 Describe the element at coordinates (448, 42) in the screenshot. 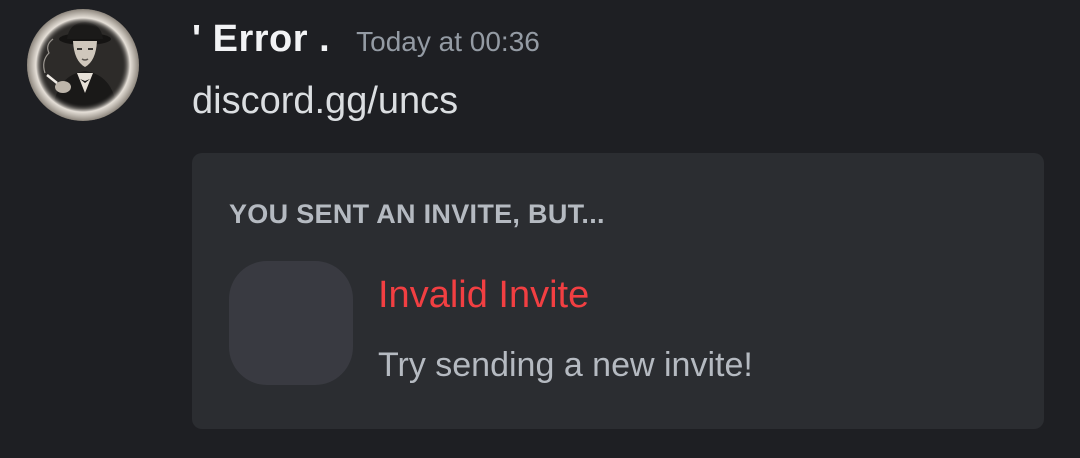

I see `message-timestamp: Today at 00:36` at that location.